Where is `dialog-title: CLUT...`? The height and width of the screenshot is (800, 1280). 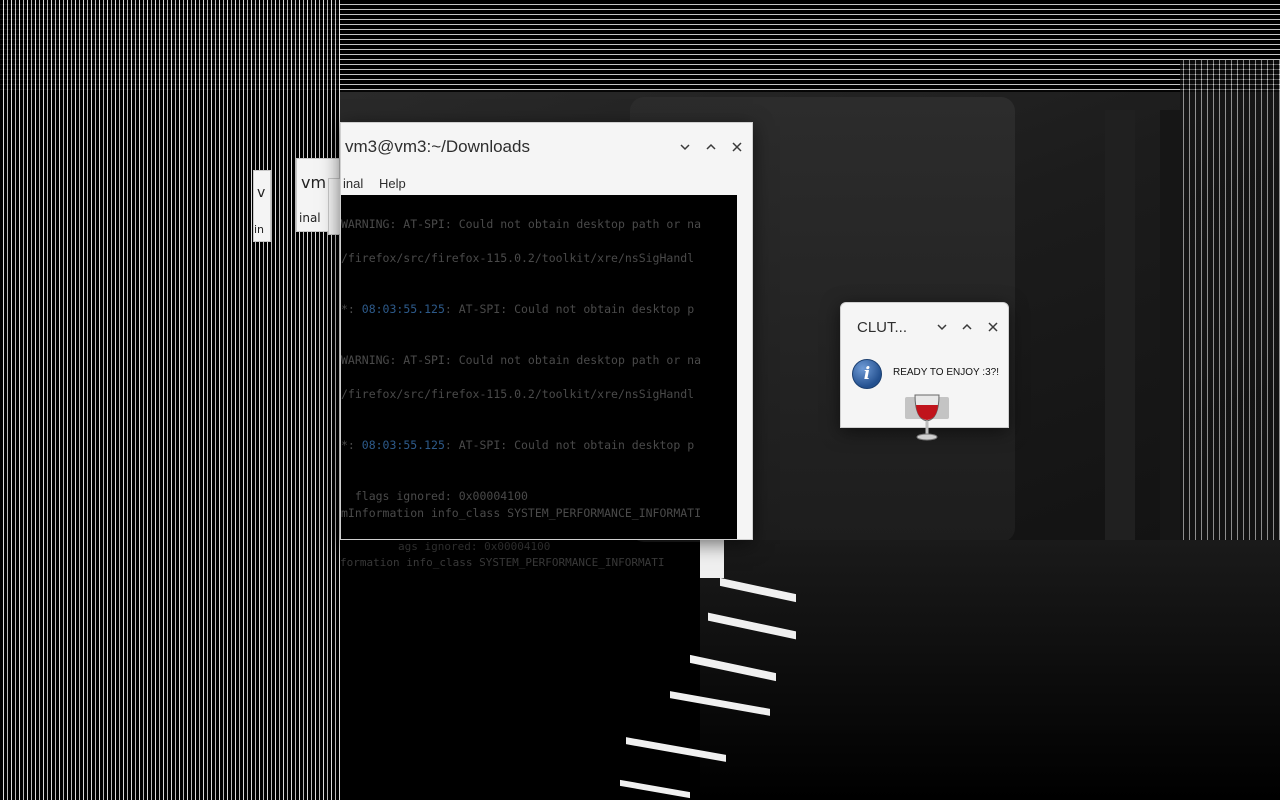
dialog-title: CLUT... is located at coordinates (882, 327).